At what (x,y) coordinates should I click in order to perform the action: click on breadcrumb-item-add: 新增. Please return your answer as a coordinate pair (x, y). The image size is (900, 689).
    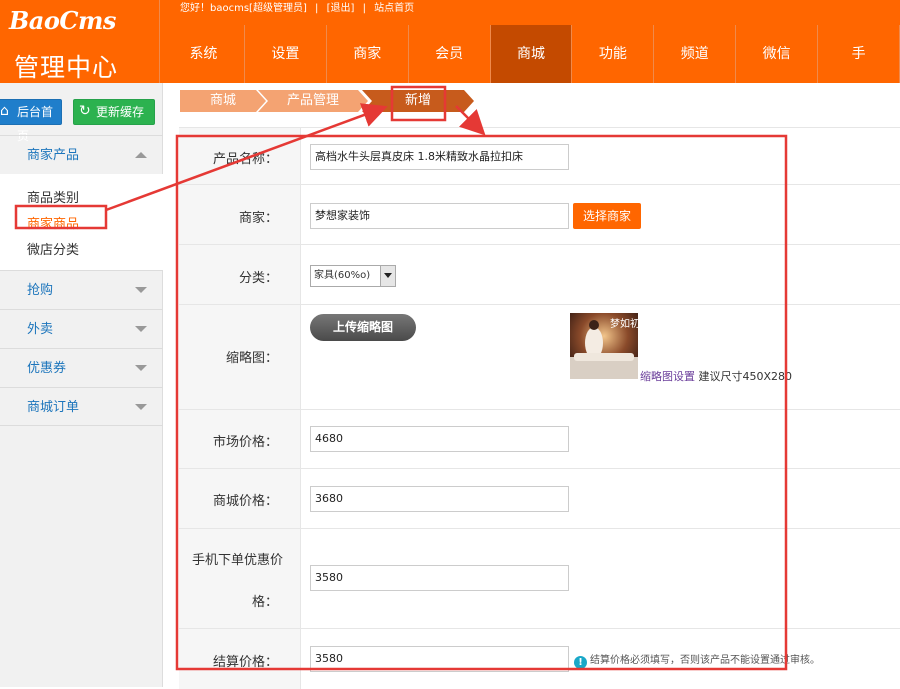
    Looking at the image, I should click on (418, 101).